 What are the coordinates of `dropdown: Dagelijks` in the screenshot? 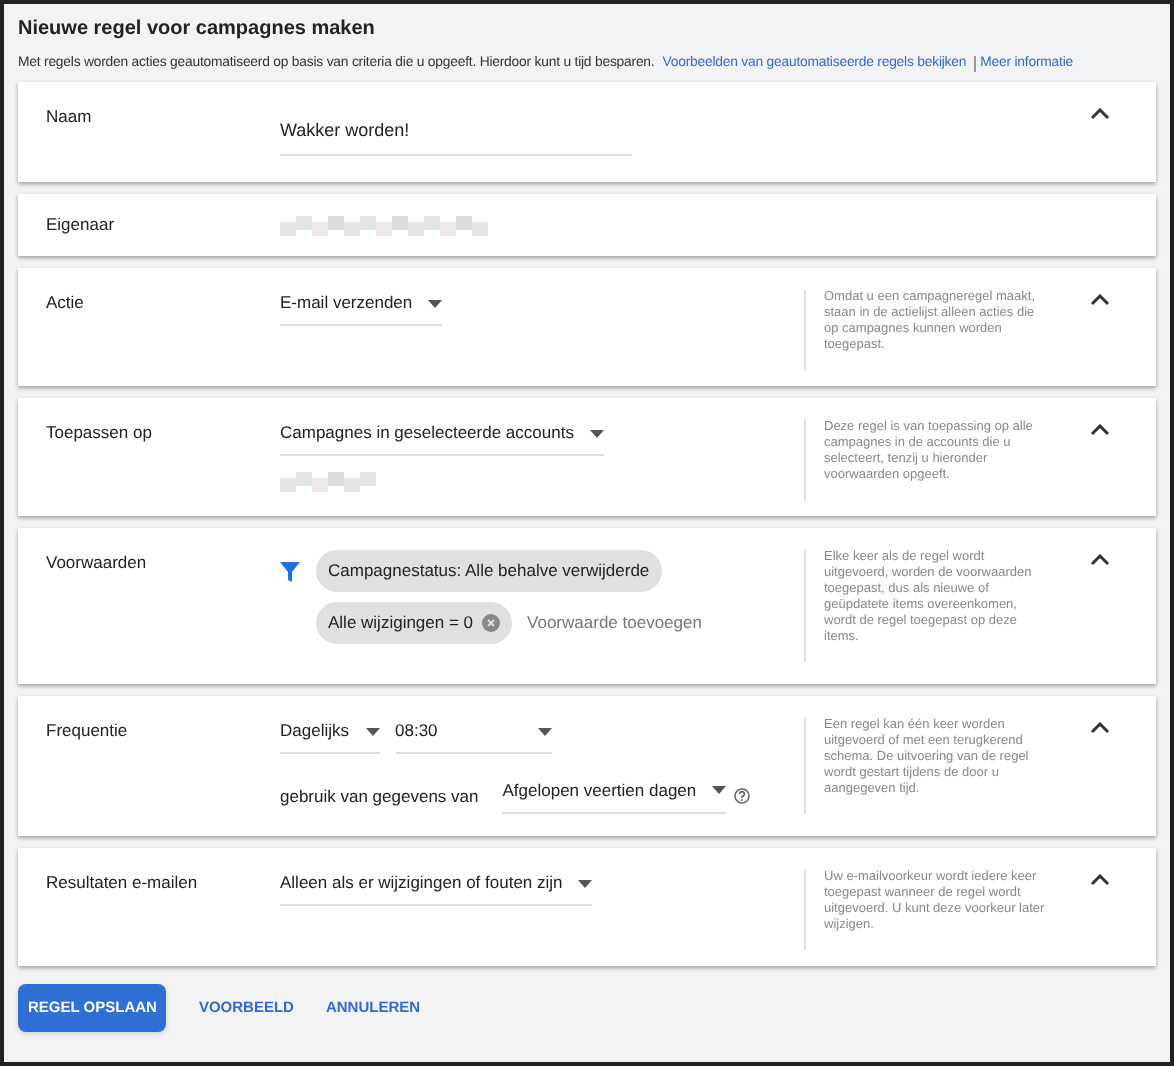 It's located at (329, 736).